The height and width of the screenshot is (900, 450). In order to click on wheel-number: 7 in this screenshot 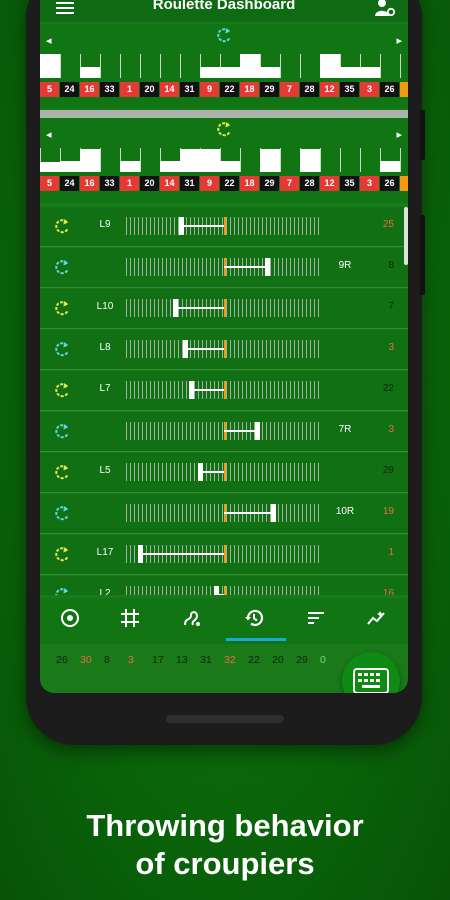, I will do `click(289, 183)`.